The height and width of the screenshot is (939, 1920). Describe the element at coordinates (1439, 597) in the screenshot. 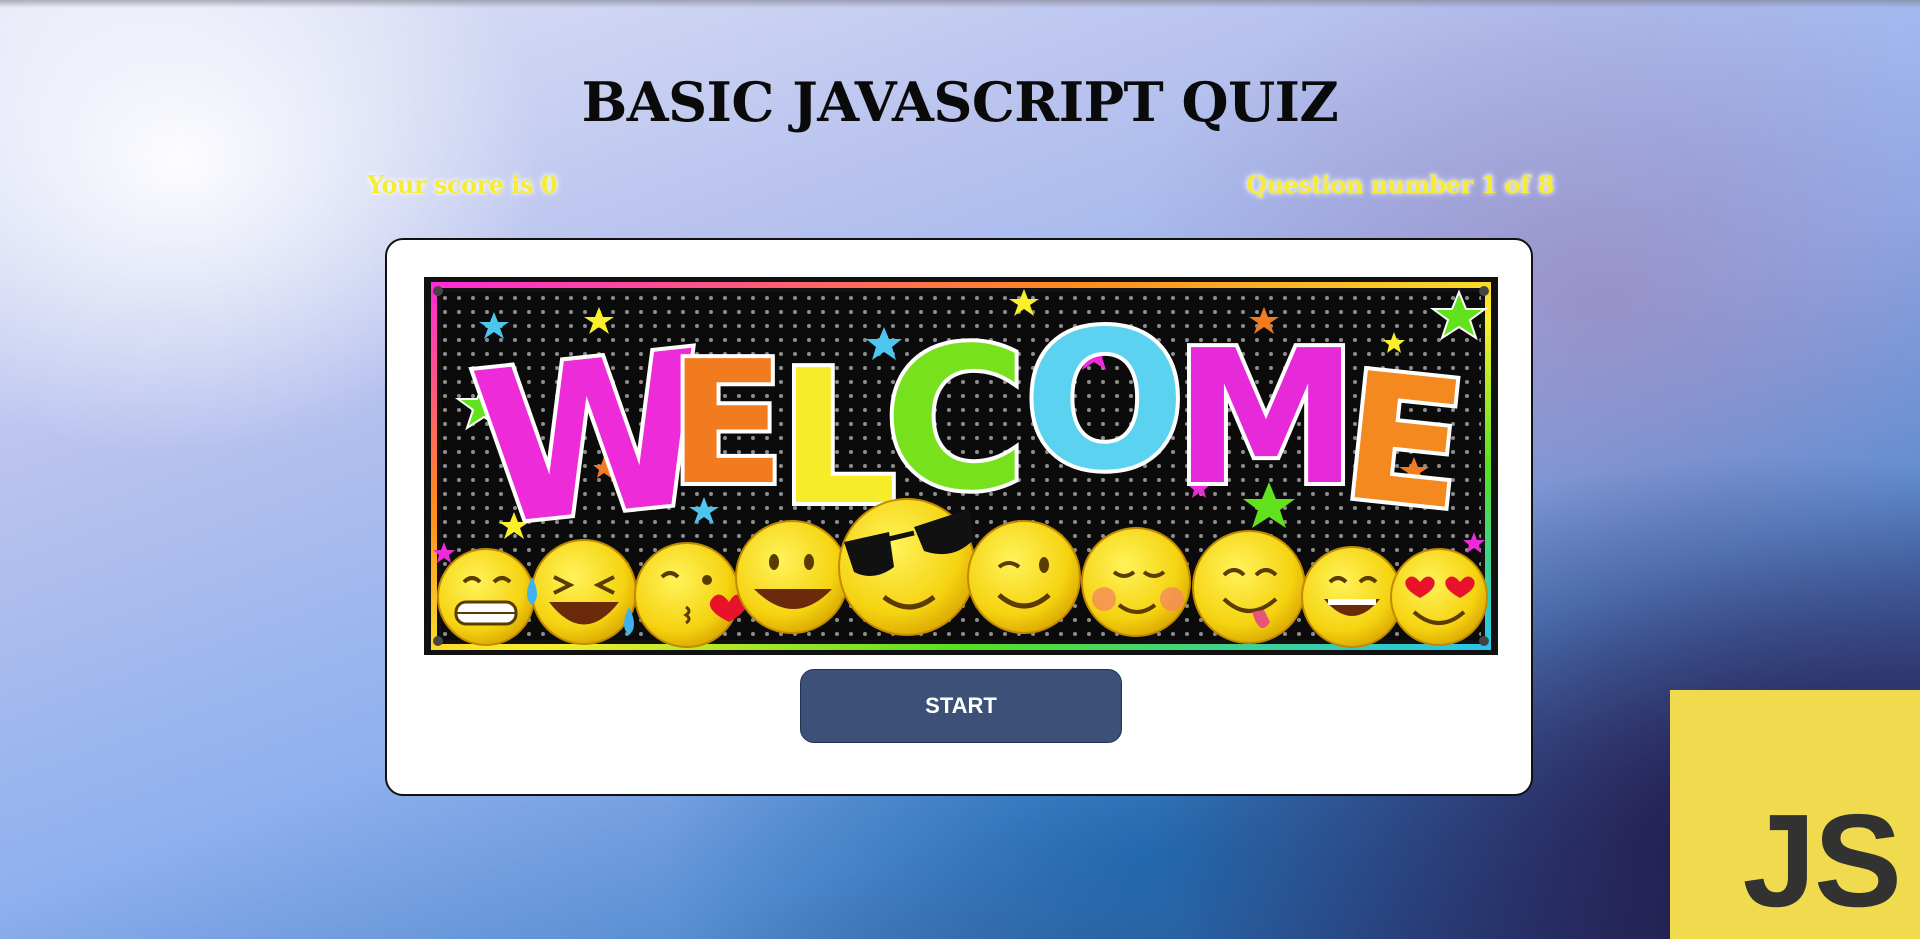

I see `heart-eyes-emoji-icon` at that location.